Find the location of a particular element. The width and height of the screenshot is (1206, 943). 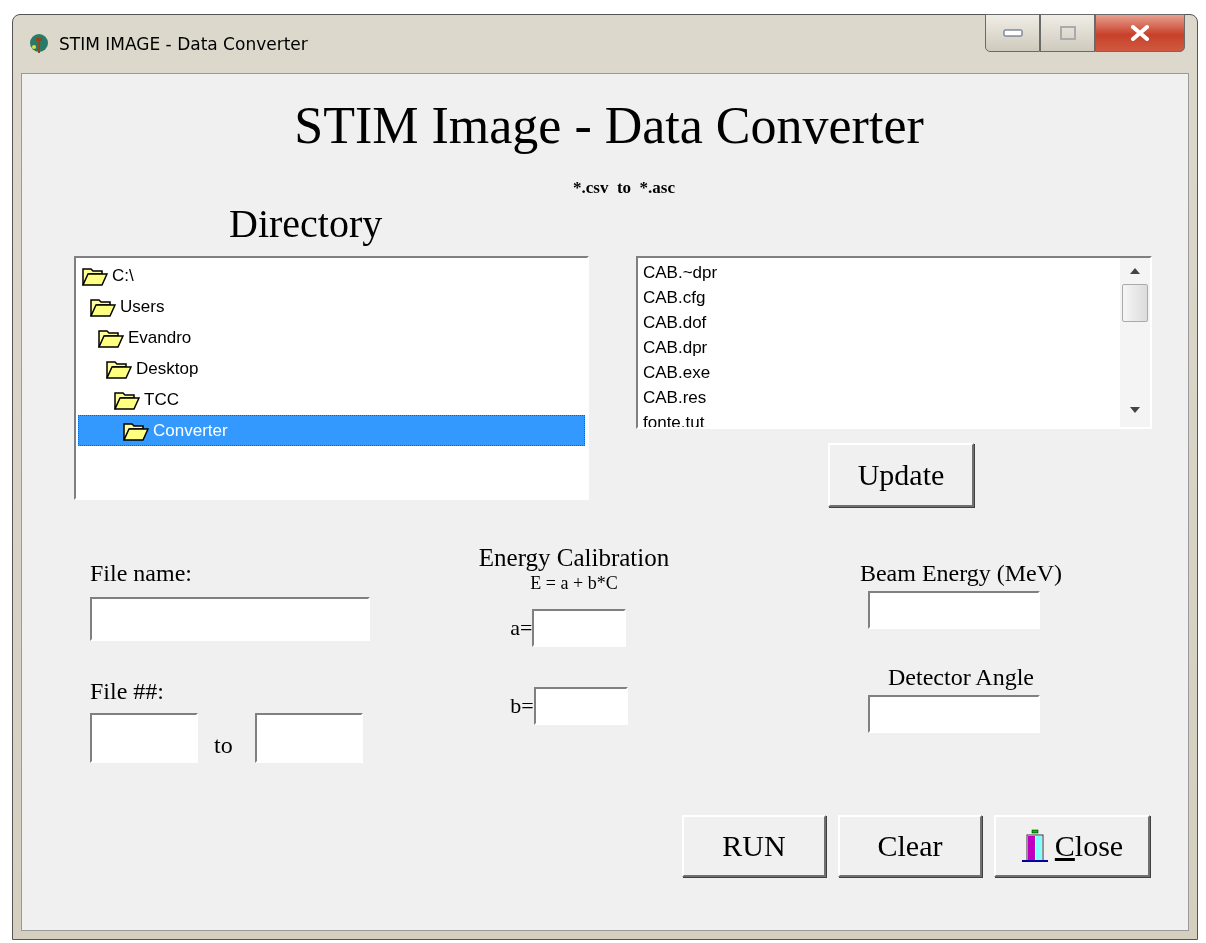

file-item: CAB.res is located at coordinates (881, 397).